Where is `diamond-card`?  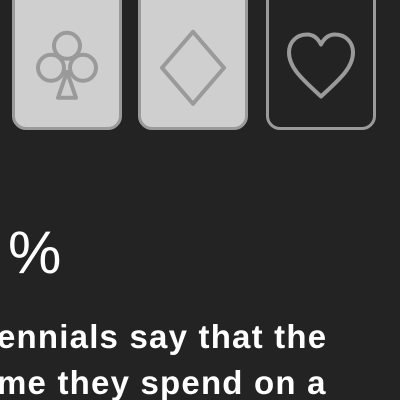 diamond-card is located at coordinates (193, 65).